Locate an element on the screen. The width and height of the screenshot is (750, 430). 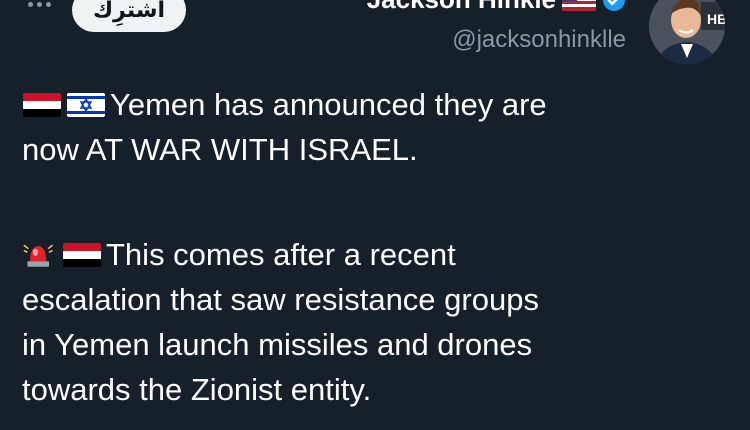
svg-text: HB is located at coordinates (716, 19).